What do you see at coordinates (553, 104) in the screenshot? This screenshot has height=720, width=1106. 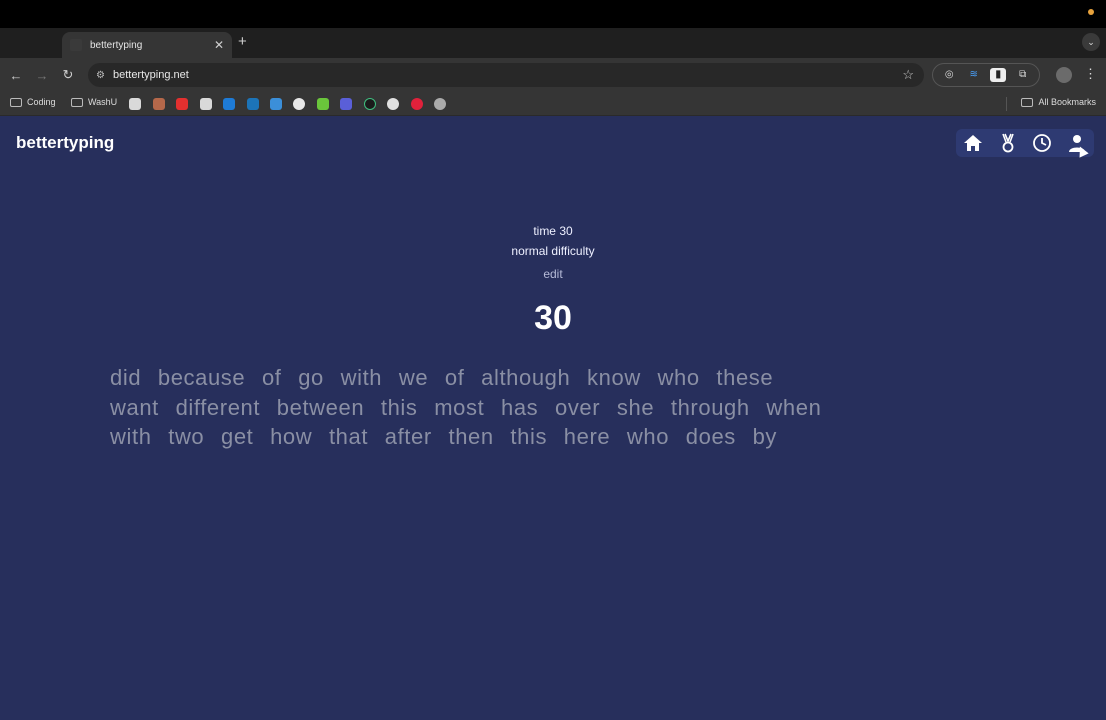 I see `bookmarks-bar: Coding WashU All Bookmarks` at bounding box center [553, 104].